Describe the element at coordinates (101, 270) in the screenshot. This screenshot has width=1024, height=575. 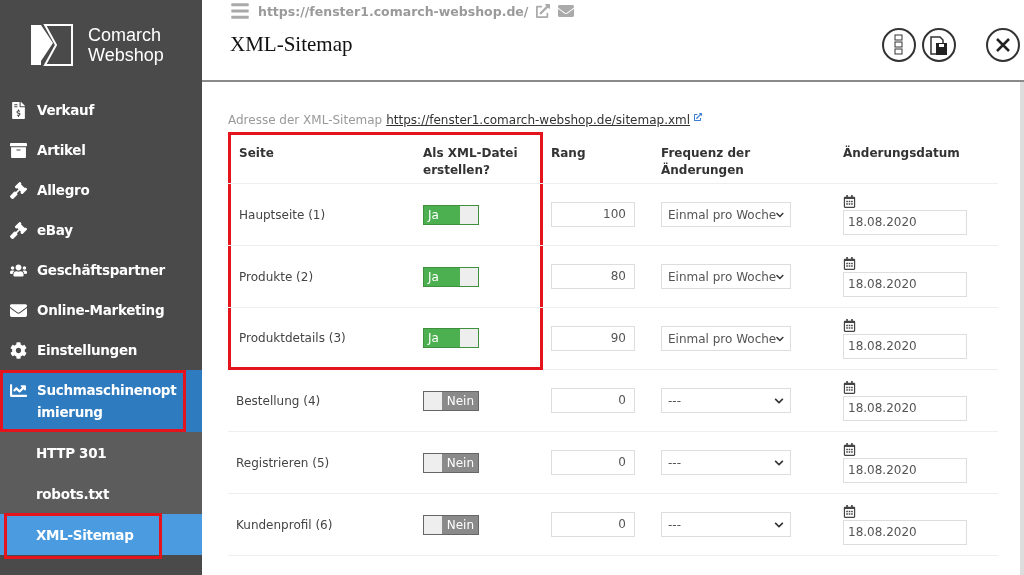
I see `sidebar-item: Geschäftspartner` at that location.